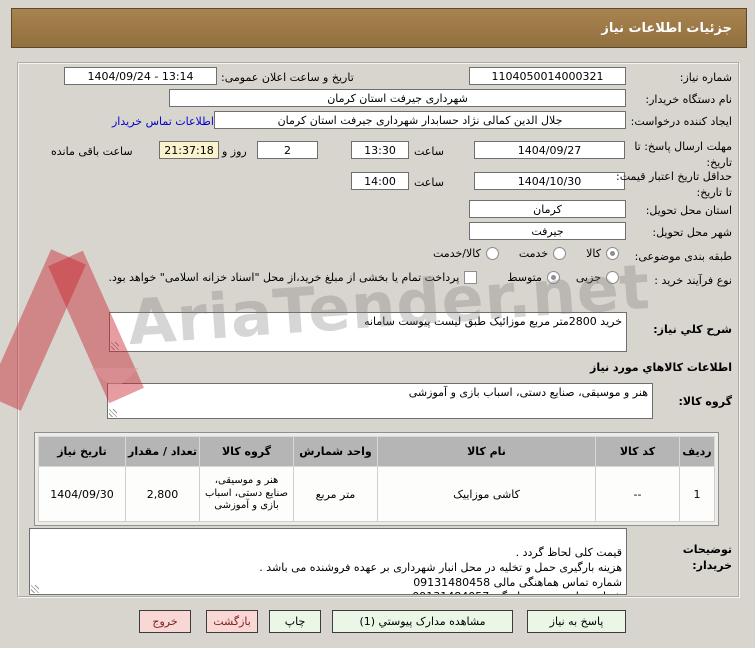 Image resolution: width=755 pixels, height=648 pixels. I want to click on col-unit: واحد شمارش, so click(336, 451).